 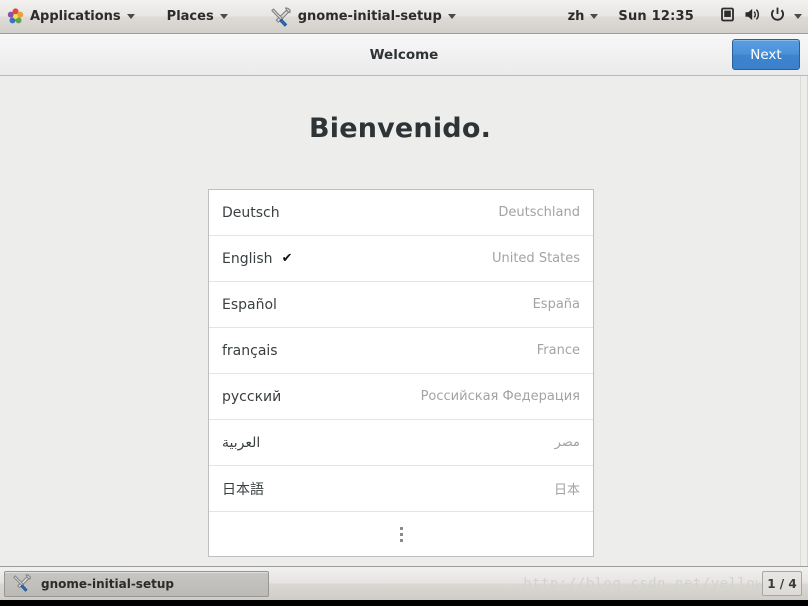 I want to click on clock-label: Sun 12:35, so click(x=656, y=16).